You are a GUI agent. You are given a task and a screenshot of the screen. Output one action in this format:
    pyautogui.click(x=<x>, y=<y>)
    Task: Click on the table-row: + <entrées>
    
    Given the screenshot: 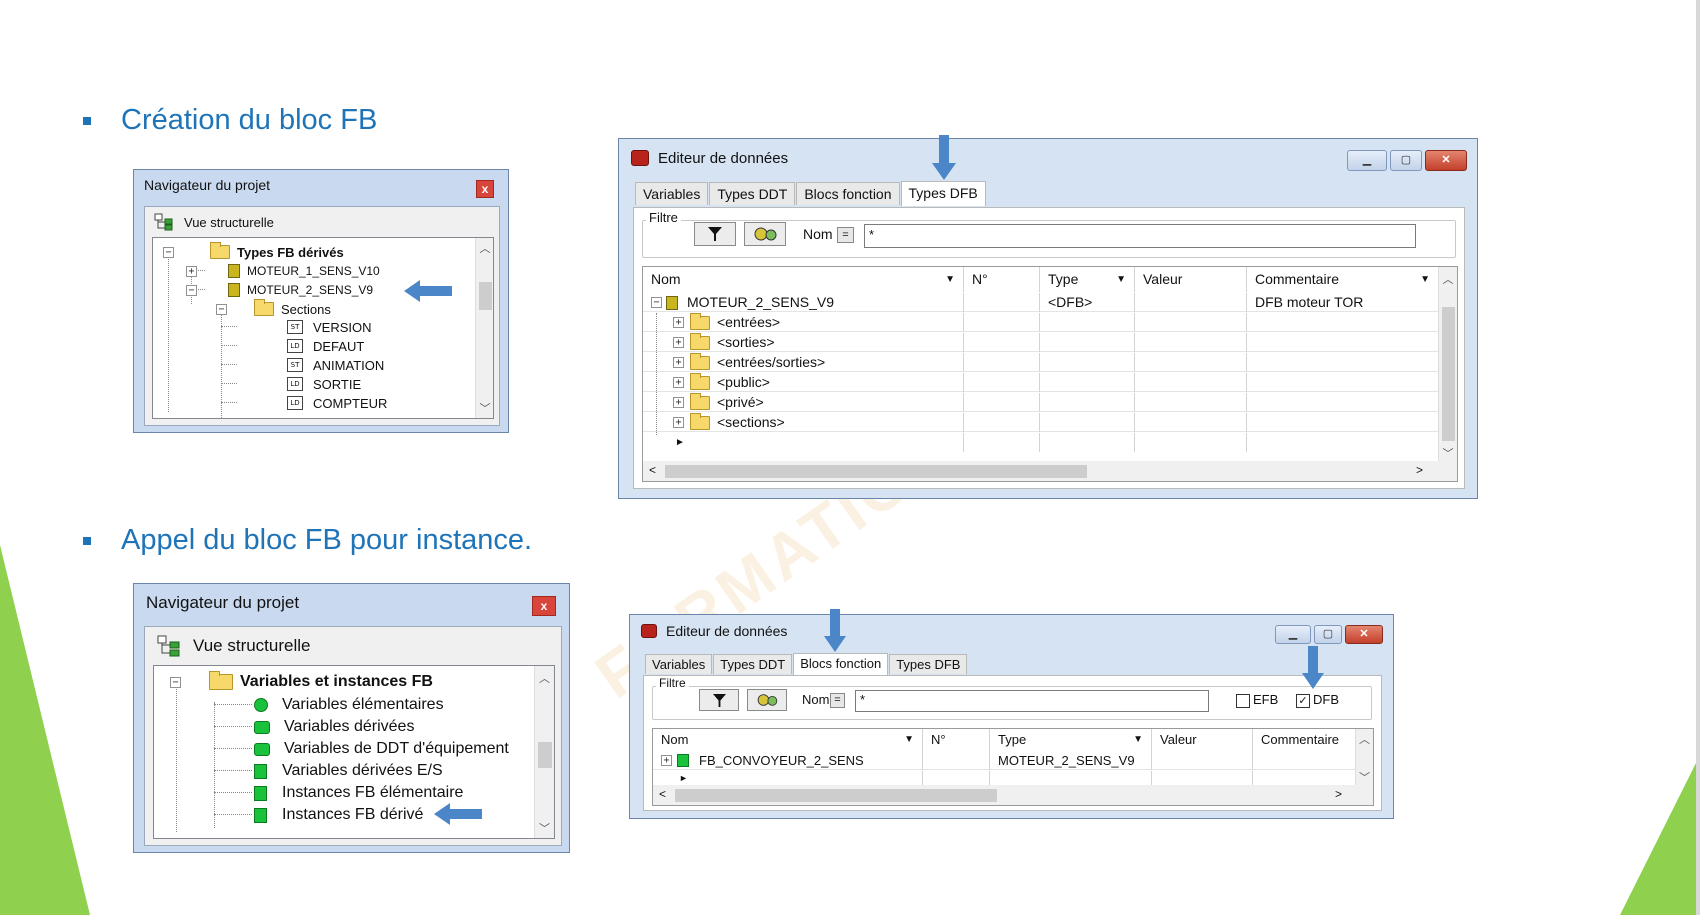 What is the action you would take?
    pyautogui.click(x=1040, y=322)
    